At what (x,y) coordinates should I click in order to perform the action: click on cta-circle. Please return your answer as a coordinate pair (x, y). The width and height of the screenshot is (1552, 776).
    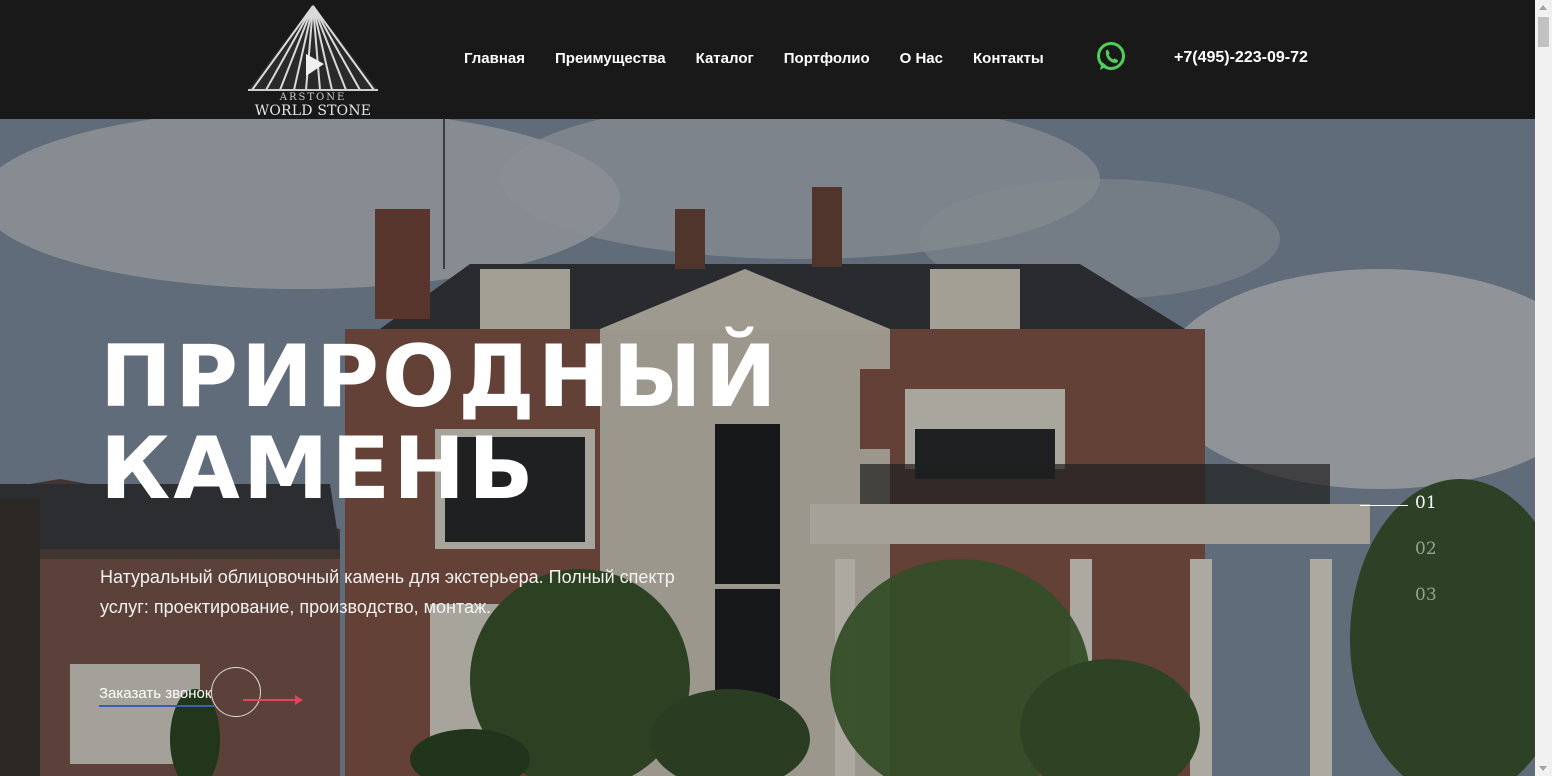
    Looking at the image, I should click on (236, 692).